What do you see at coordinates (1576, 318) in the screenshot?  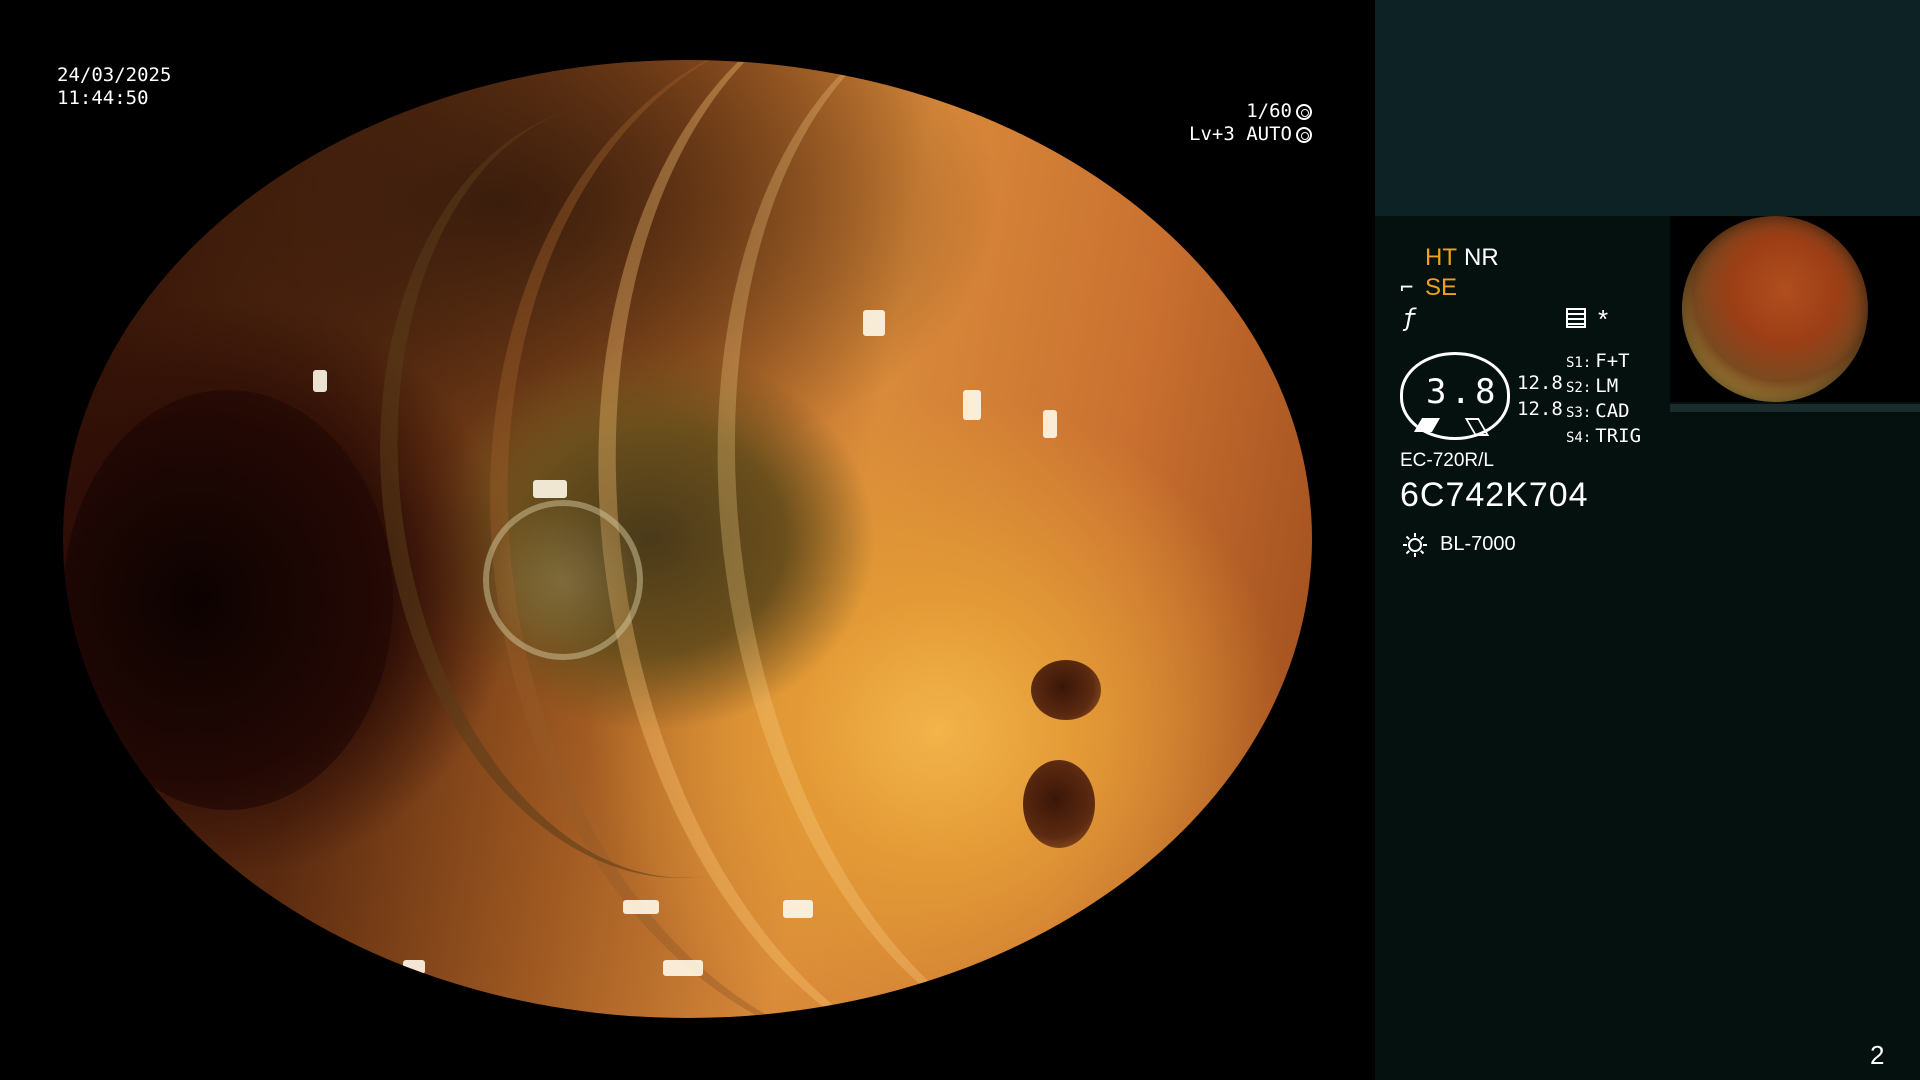 I see `menu-icon` at bounding box center [1576, 318].